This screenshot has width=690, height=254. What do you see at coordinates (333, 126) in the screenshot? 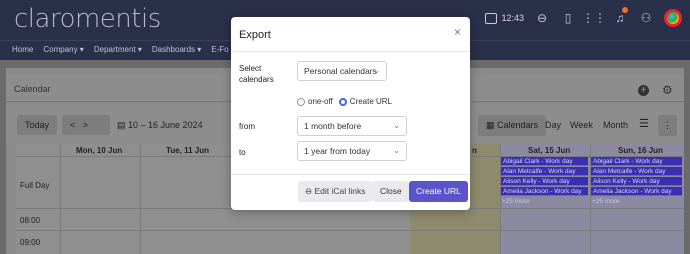
I see `from-select-value: 1 month before` at bounding box center [333, 126].